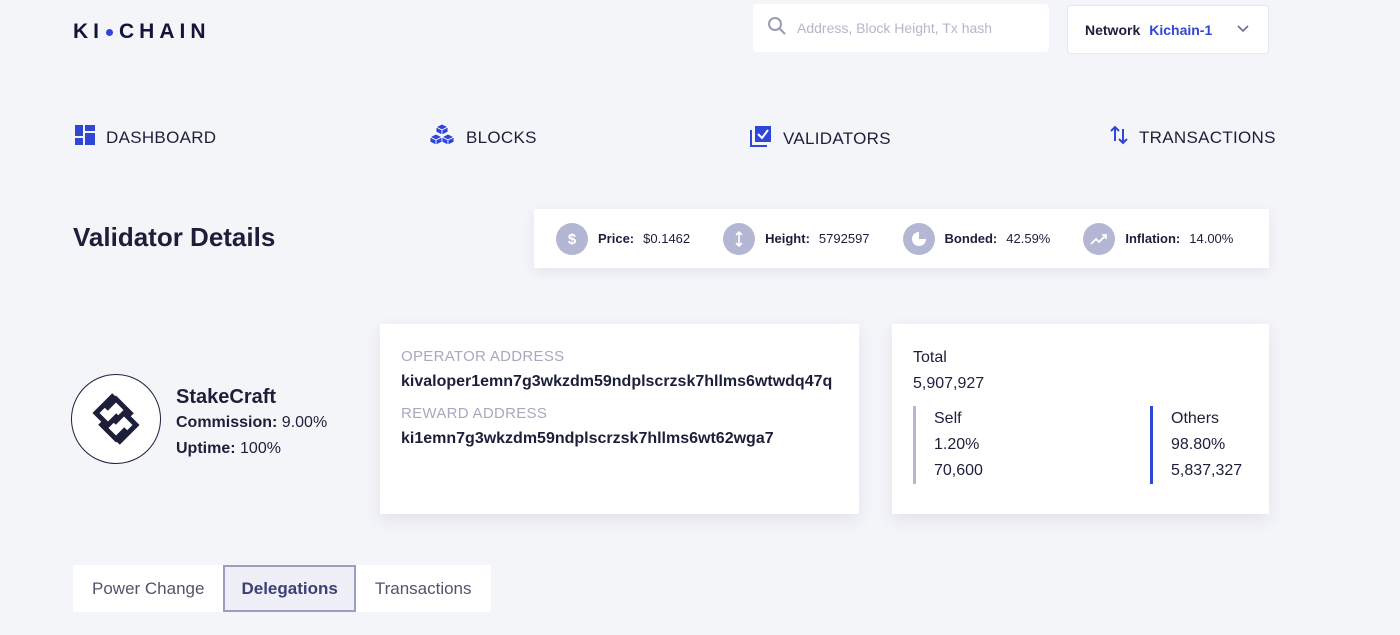  What do you see at coordinates (90, 137) in the screenshot?
I see `dashboard-icon` at bounding box center [90, 137].